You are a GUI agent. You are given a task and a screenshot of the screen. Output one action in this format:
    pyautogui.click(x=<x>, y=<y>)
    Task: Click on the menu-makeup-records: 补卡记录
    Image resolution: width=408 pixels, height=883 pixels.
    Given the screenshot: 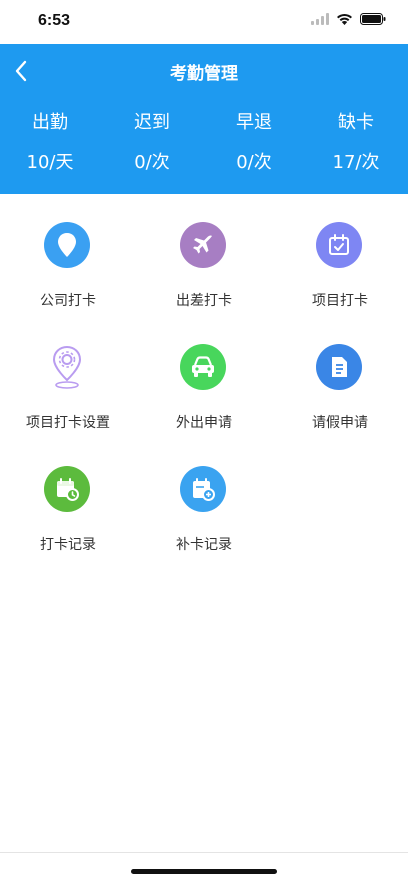 What is the action you would take?
    pyautogui.click(x=204, y=498)
    